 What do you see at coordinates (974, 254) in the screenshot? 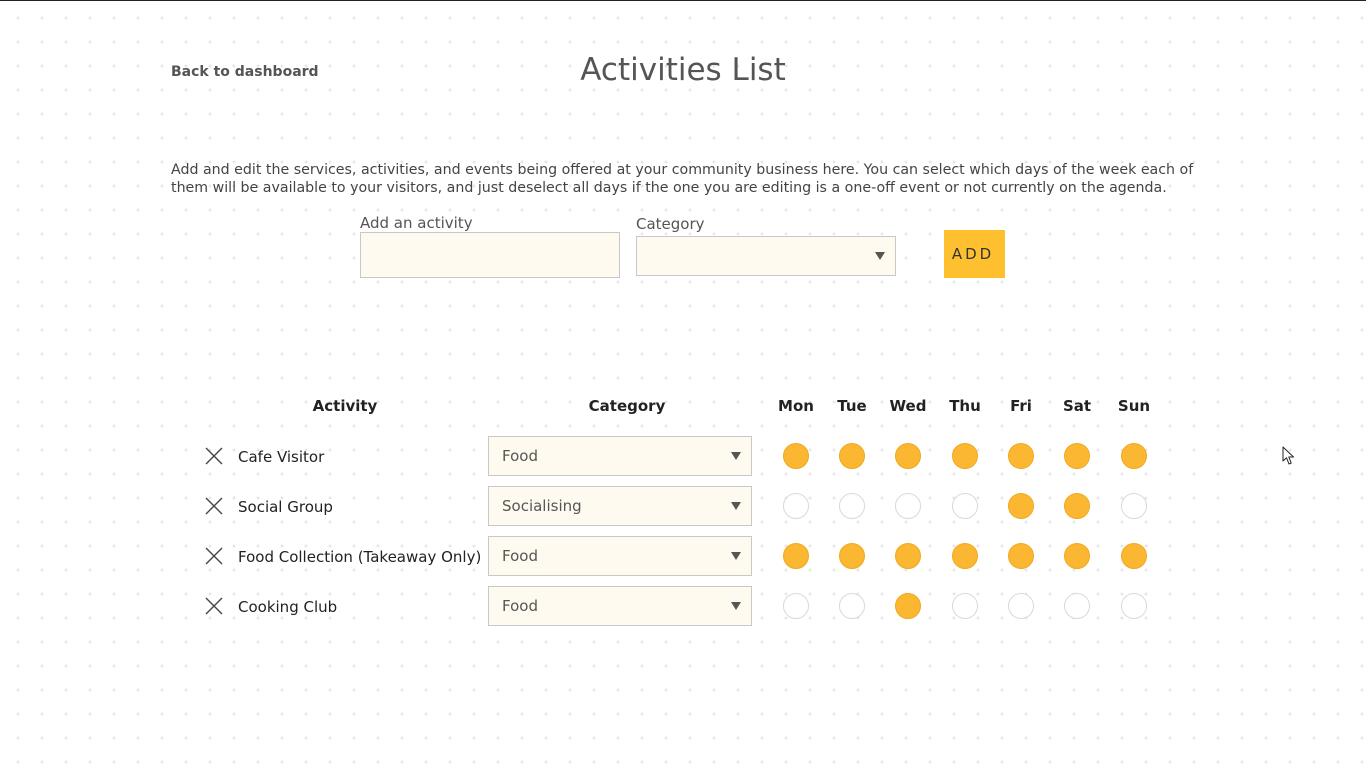
I see `add-button: ADD` at bounding box center [974, 254].